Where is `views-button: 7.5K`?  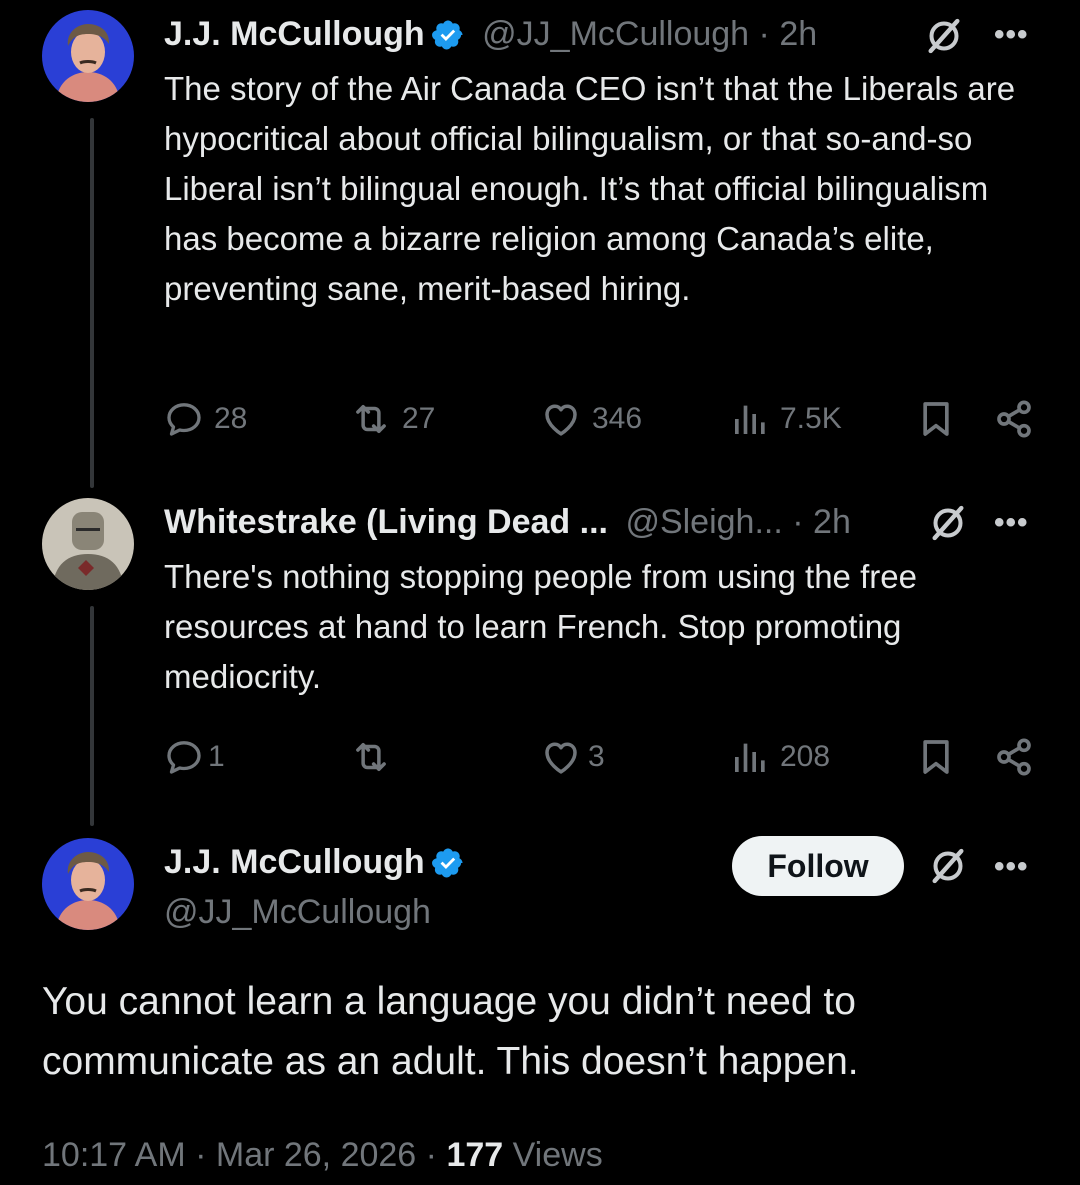 views-button: 7.5K is located at coordinates (786, 419).